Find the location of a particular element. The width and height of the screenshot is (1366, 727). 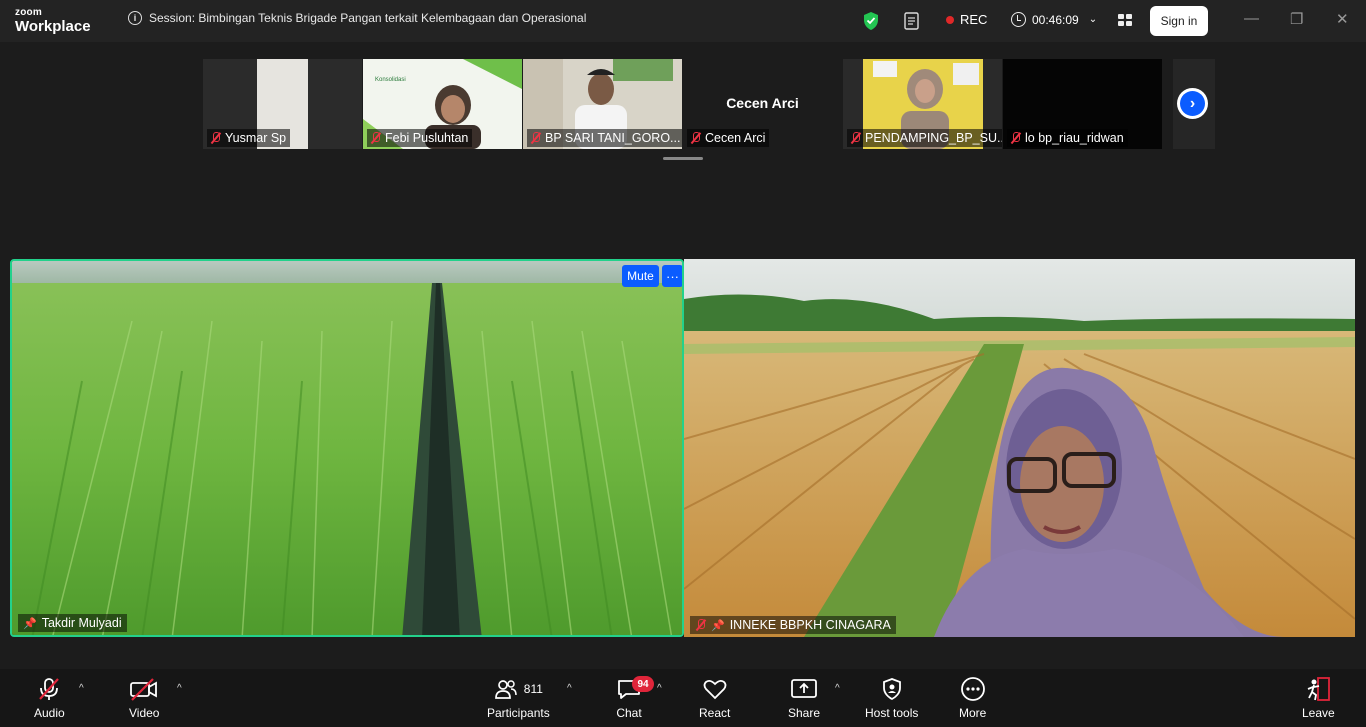

participant-name: Yusmar Sp is located at coordinates (256, 138).